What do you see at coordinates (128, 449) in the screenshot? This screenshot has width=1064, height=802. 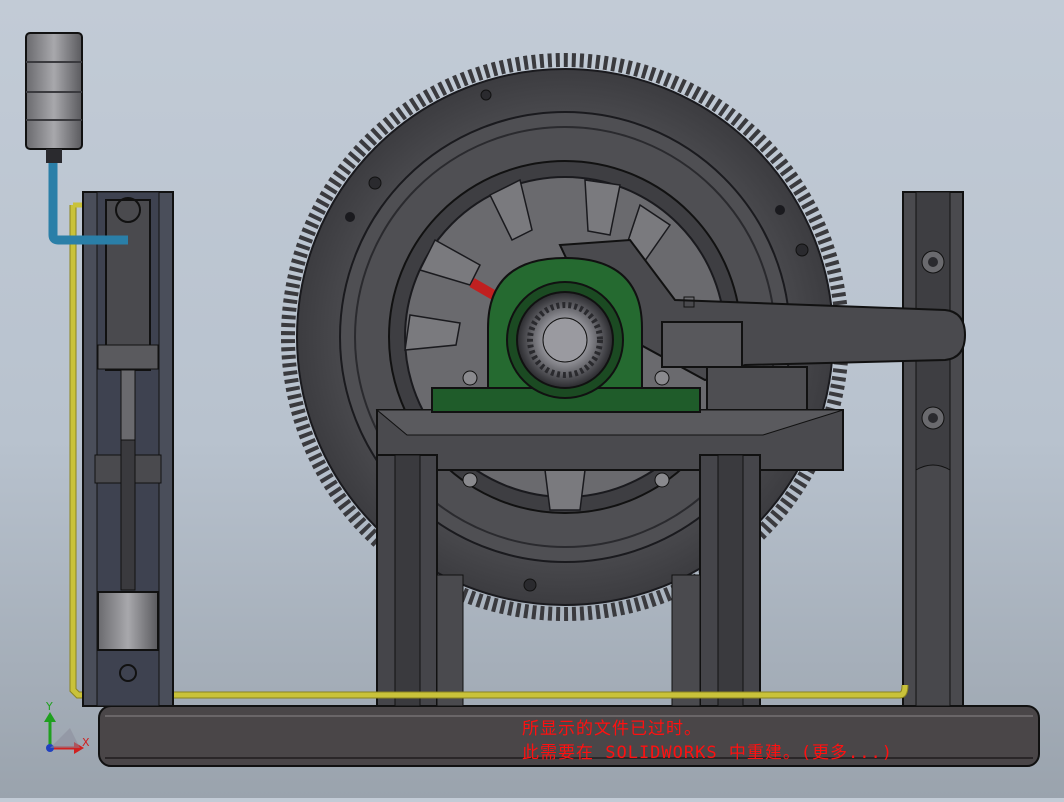 I see `hydraulic-cylinder-assembly` at bounding box center [128, 449].